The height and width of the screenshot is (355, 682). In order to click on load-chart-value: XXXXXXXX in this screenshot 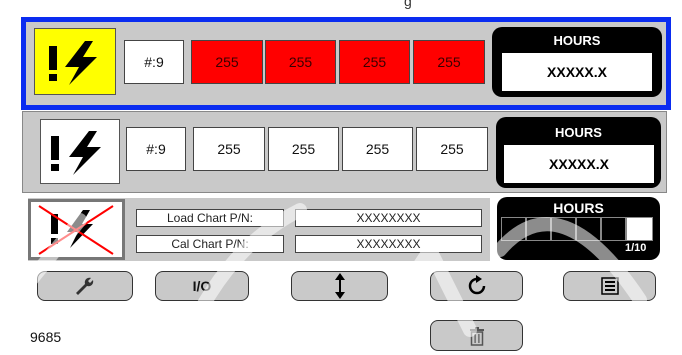, I will do `click(388, 218)`.